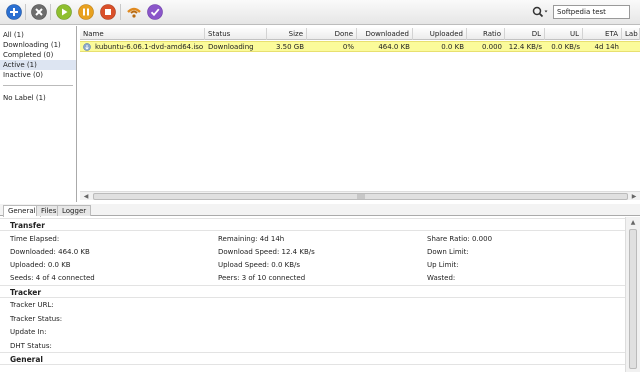 The height and width of the screenshot is (372, 640). What do you see at coordinates (74, 210) in the screenshot?
I see `tab-logger: Logger` at bounding box center [74, 210].